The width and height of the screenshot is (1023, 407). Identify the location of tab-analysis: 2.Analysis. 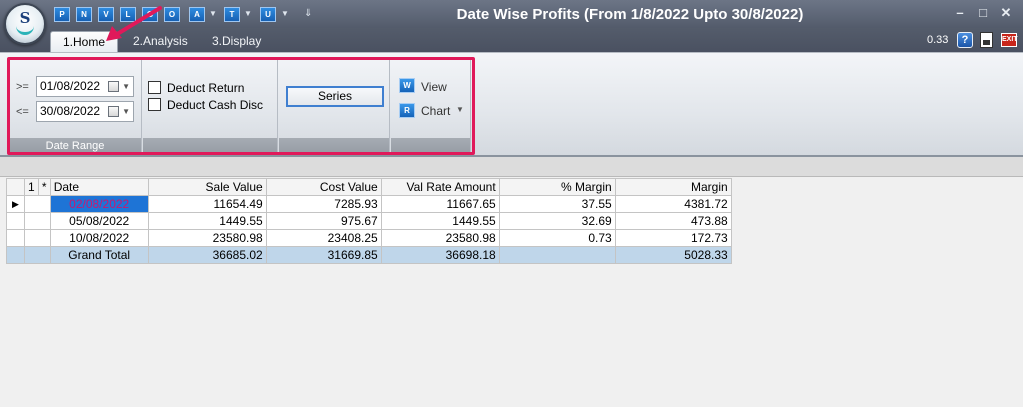
(160, 41).